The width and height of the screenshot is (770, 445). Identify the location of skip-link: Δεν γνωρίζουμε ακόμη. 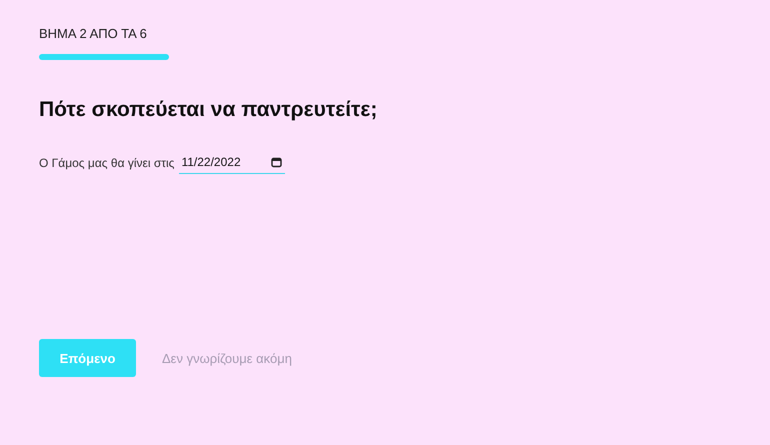
(227, 358).